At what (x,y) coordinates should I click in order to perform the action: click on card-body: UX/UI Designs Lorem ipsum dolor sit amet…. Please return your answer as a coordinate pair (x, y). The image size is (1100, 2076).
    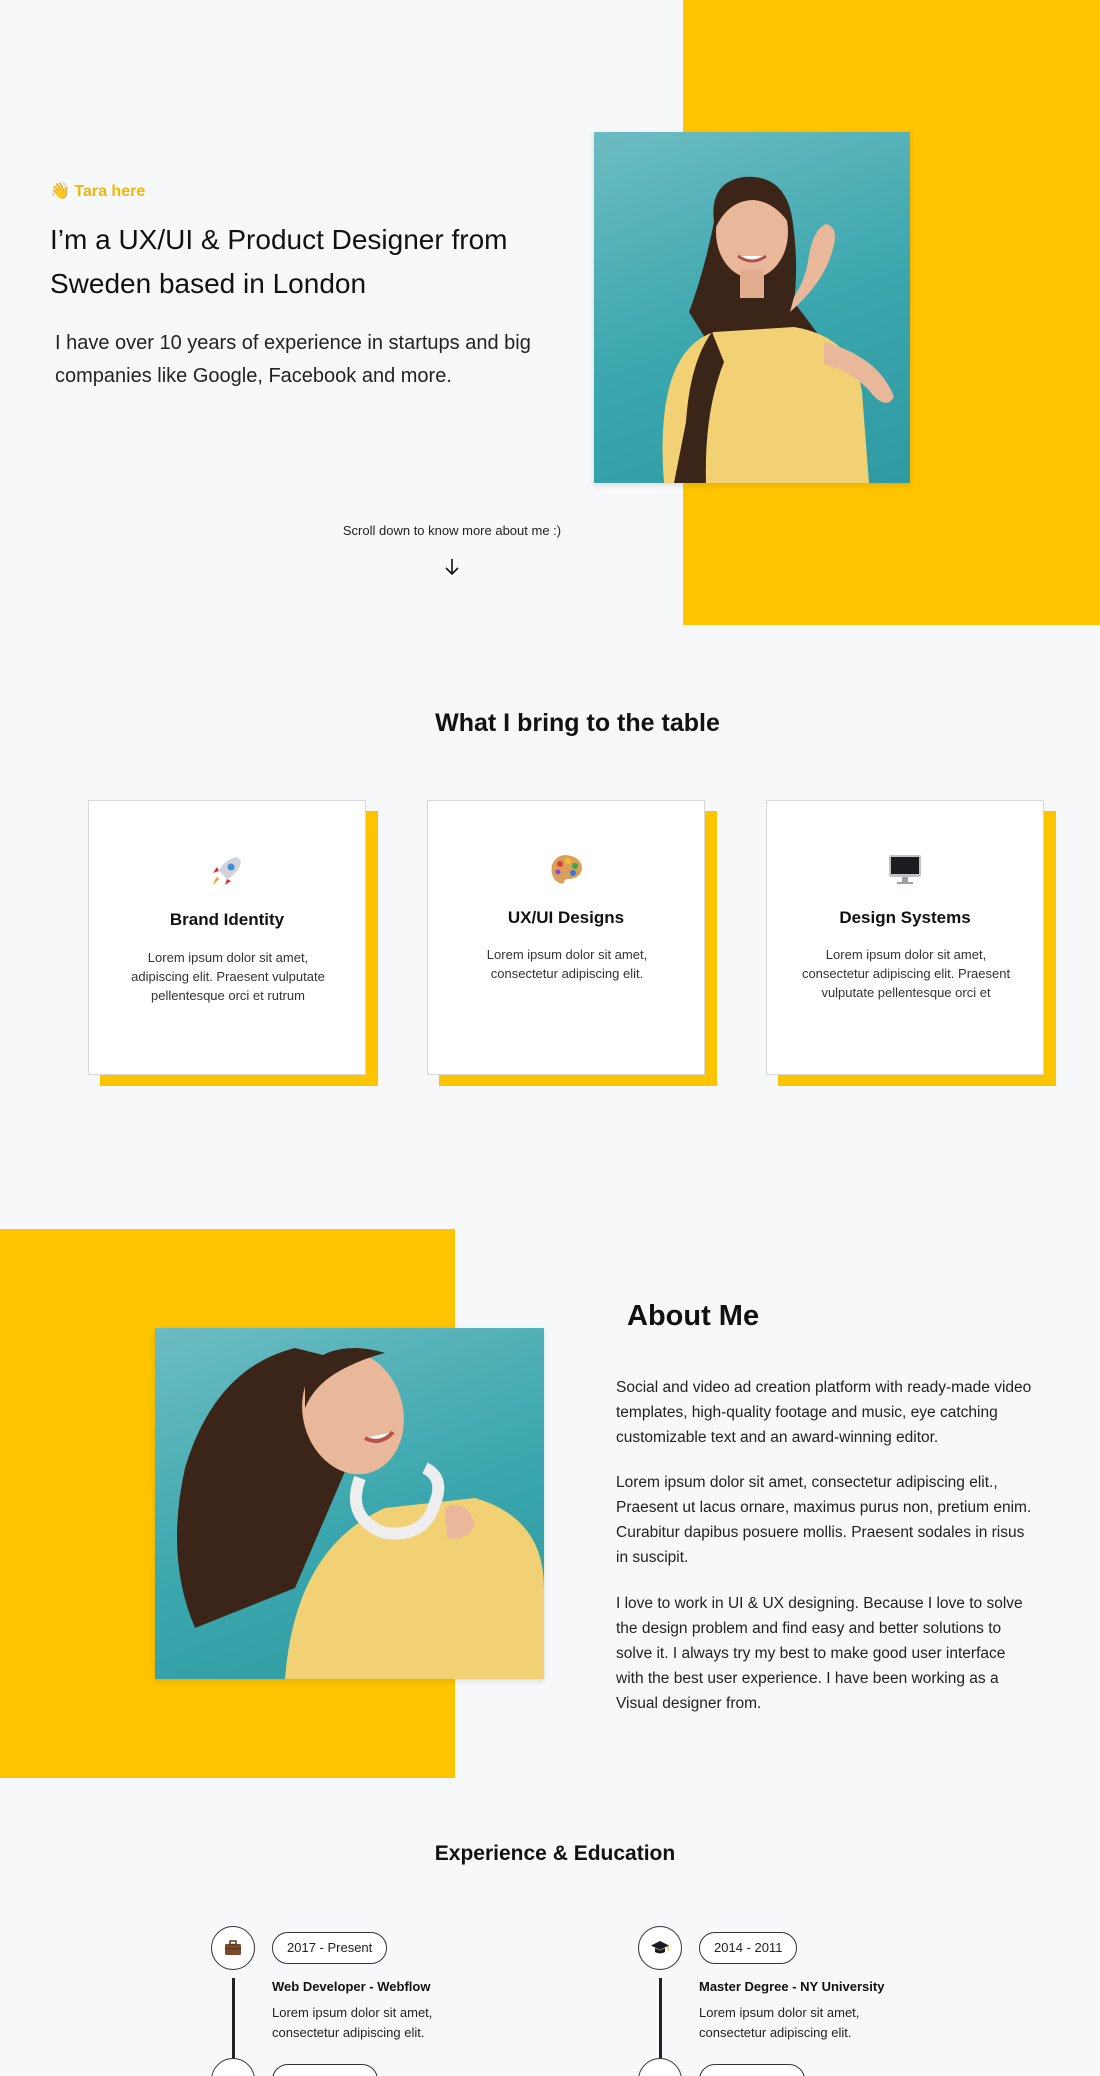
    Looking at the image, I should click on (566, 937).